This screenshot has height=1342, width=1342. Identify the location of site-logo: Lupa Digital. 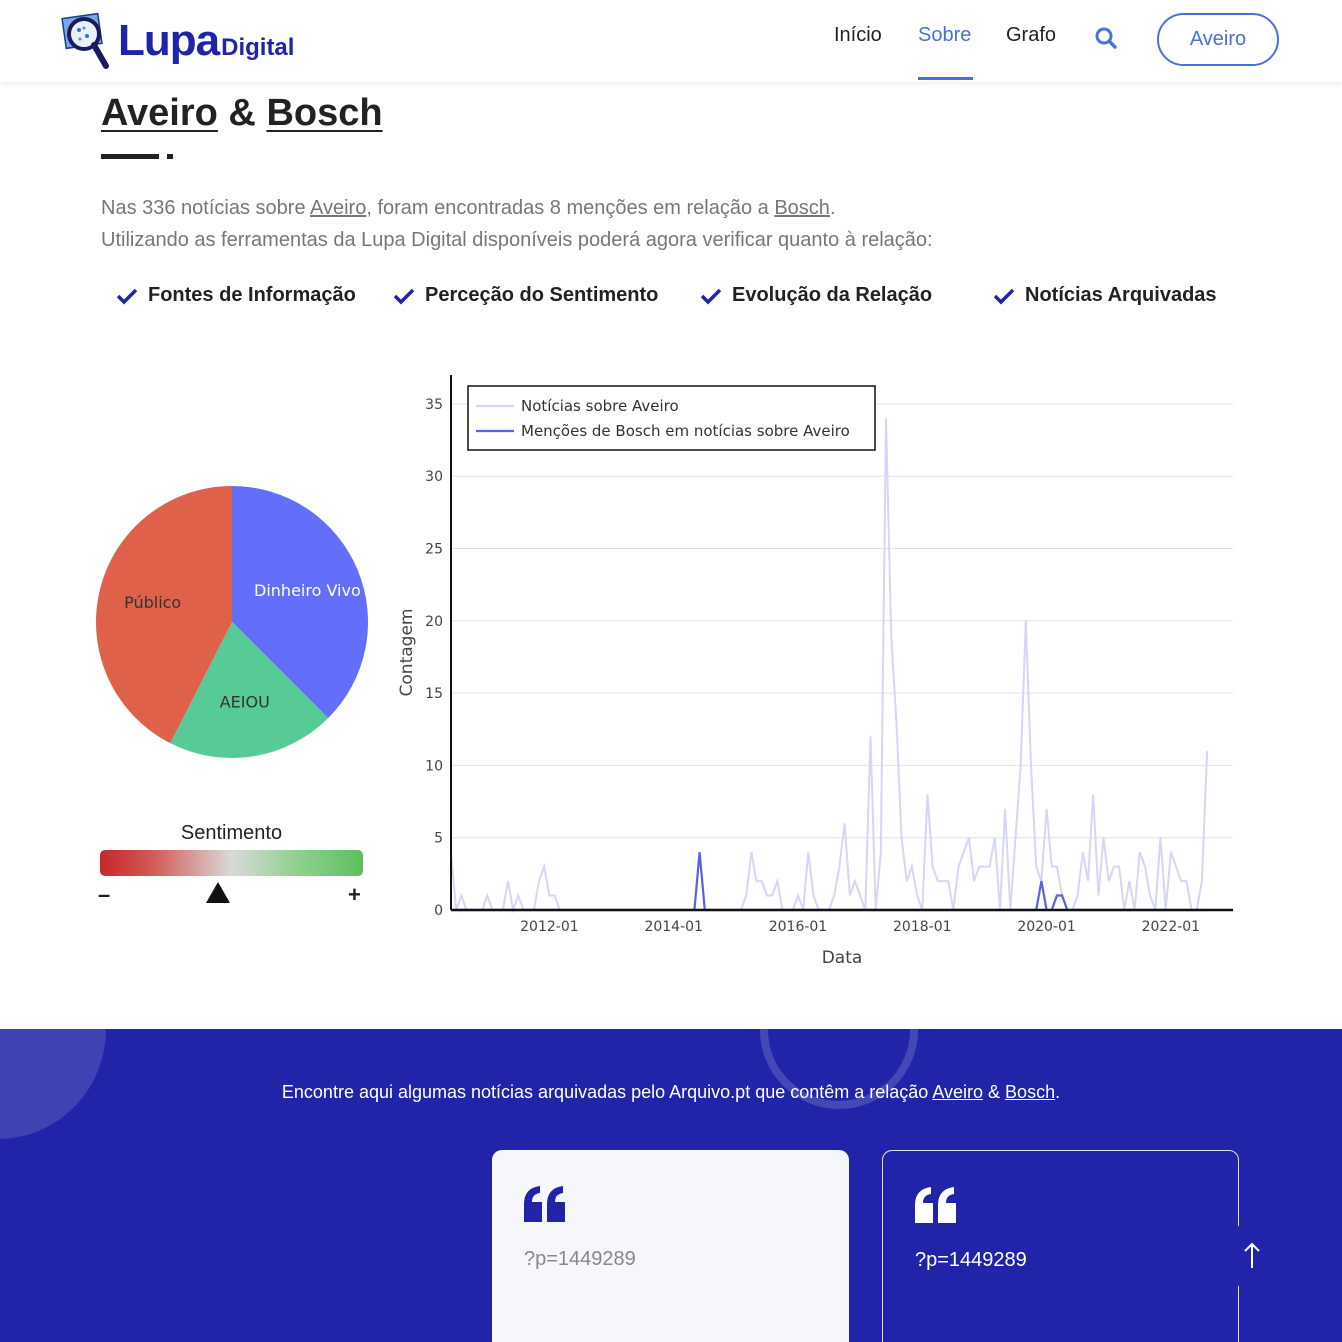
(177, 41).